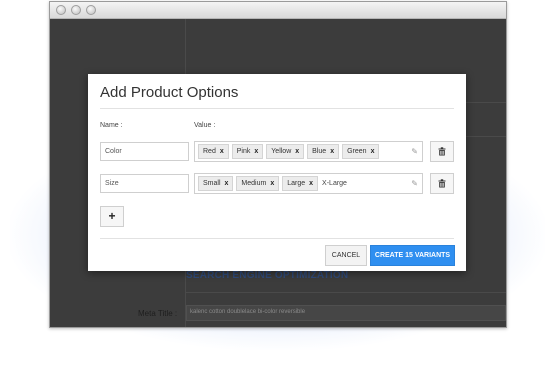  What do you see at coordinates (346, 255) in the screenshot?
I see `cancel-button: CANCEL` at bounding box center [346, 255].